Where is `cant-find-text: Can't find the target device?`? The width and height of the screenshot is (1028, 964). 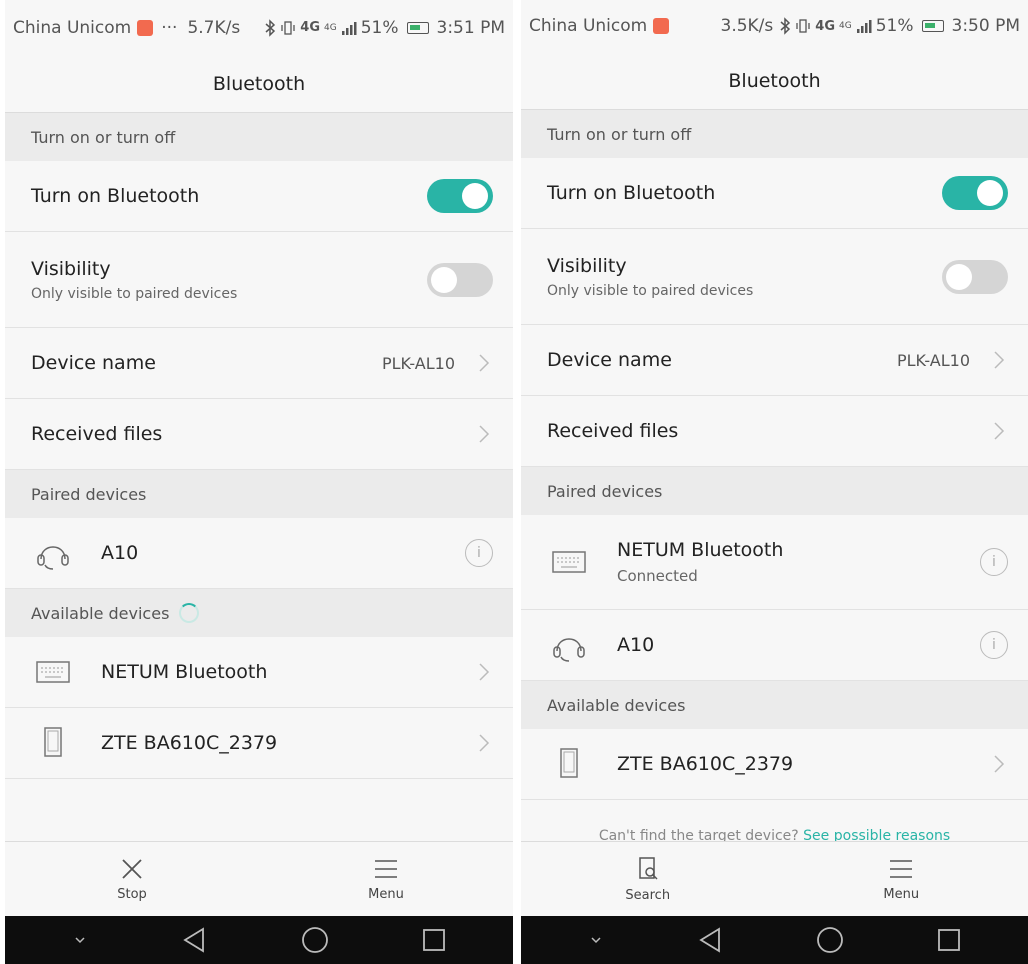
cant-find-text: Can't find the target device? is located at coordinates (701, 835).